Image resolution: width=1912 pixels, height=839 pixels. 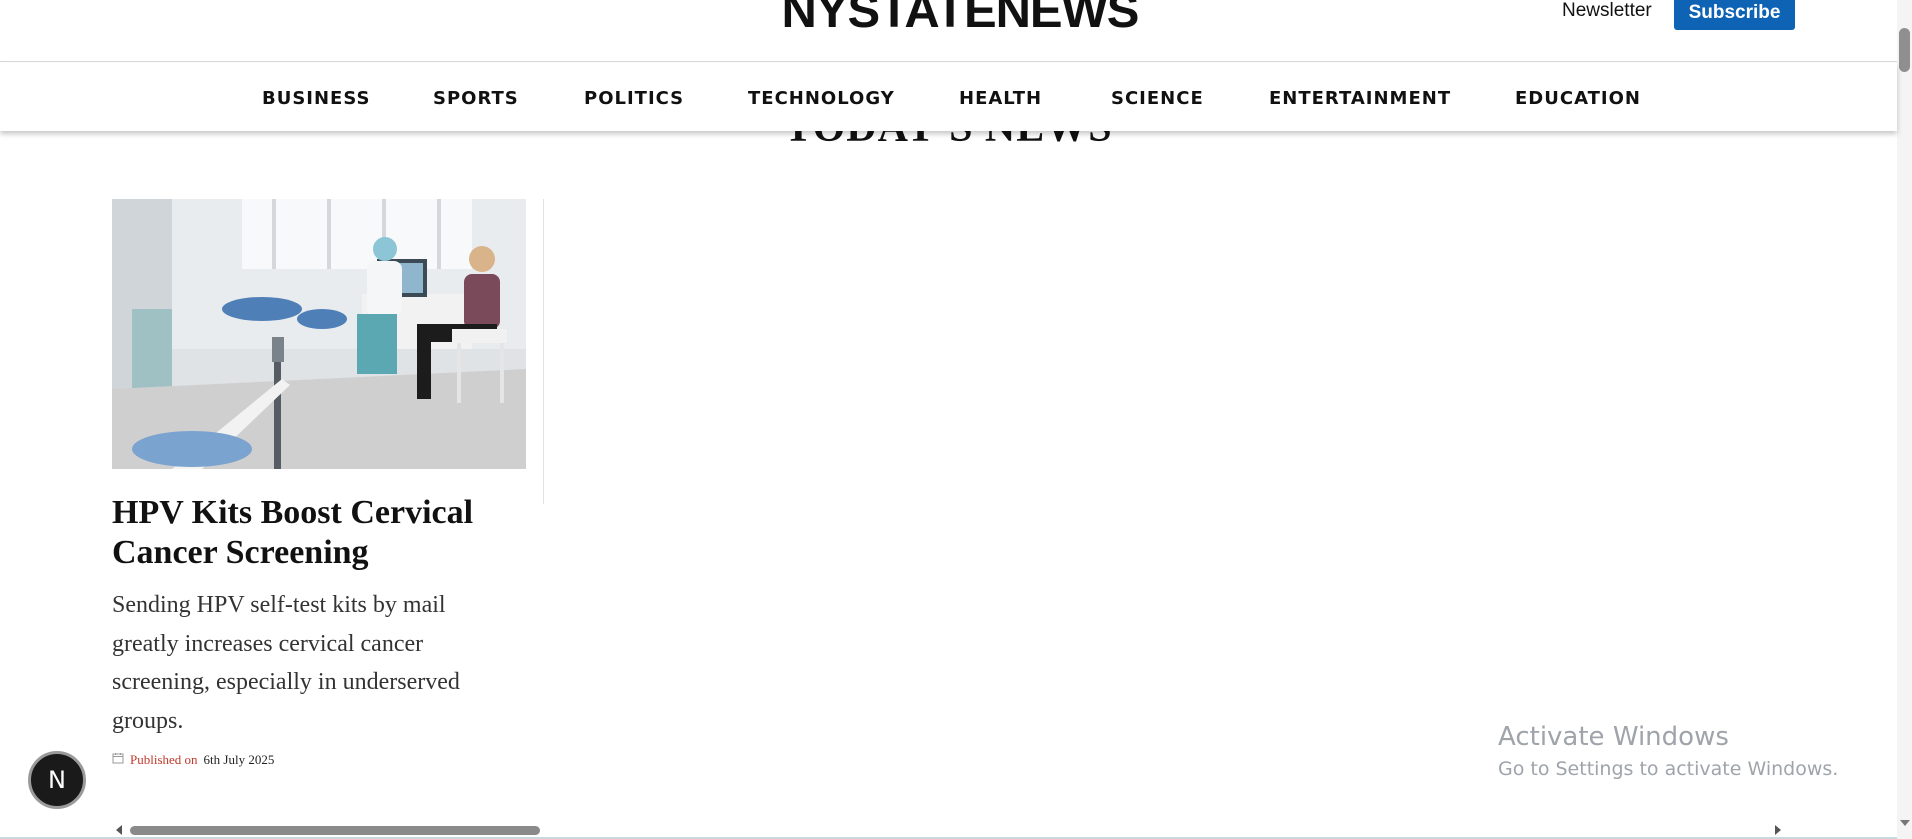 What do you see at coordinates (476, 98) in the screenshot?
I see `nav-item-sports: SPORTS` at bounding box center [476, 98].